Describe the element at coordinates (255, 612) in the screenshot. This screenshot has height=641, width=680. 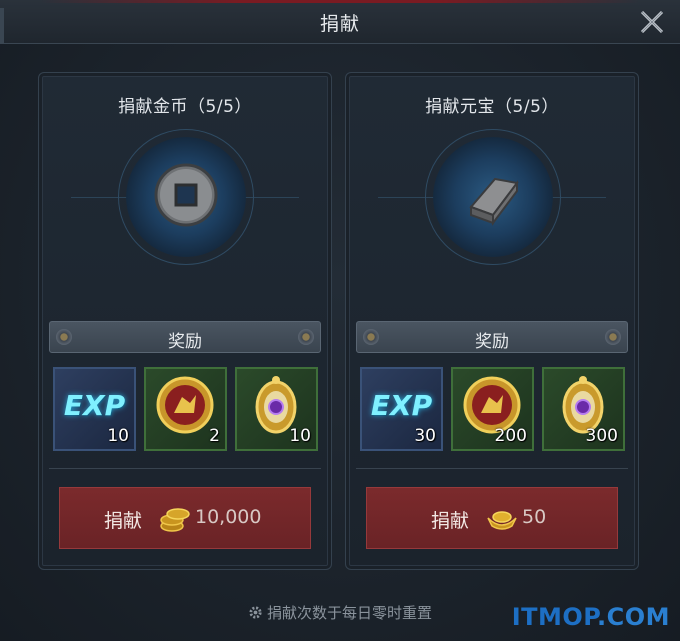
I see `gear-icon` at that location.